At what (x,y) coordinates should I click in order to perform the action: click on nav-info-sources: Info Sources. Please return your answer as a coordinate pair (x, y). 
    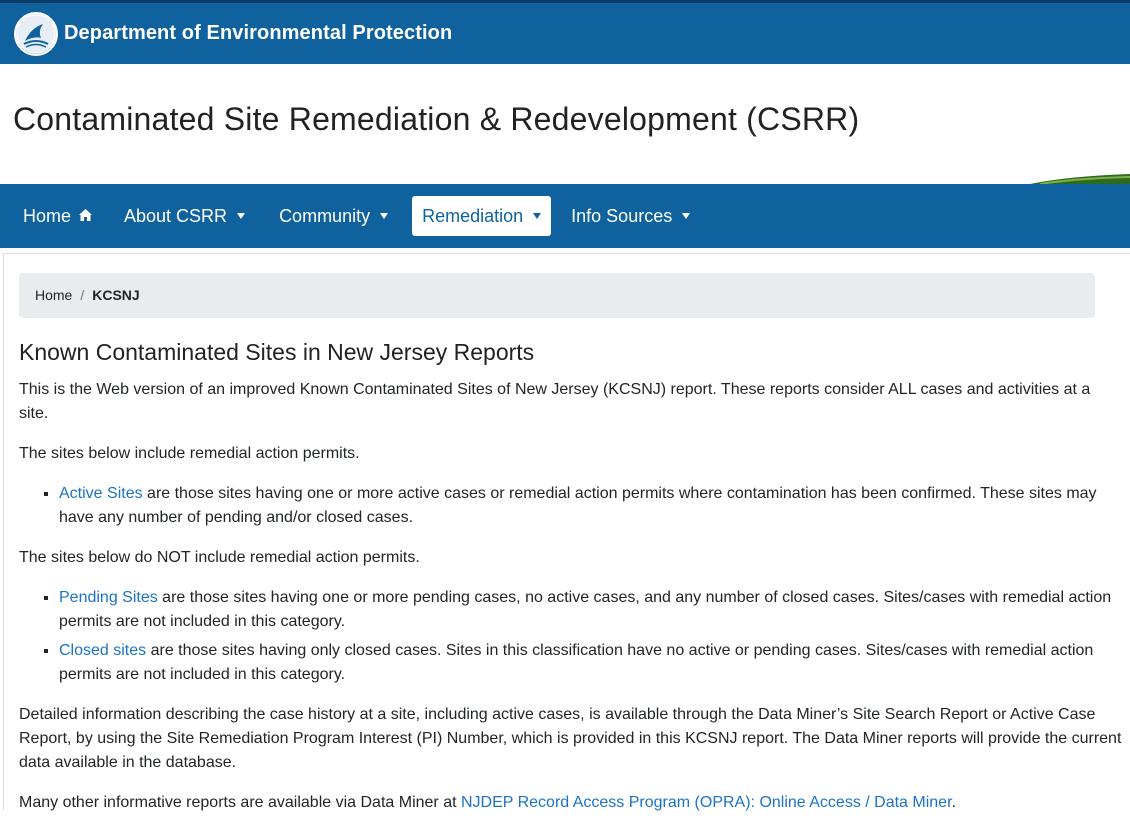
    Looking at the image, I should click on (630, 216).